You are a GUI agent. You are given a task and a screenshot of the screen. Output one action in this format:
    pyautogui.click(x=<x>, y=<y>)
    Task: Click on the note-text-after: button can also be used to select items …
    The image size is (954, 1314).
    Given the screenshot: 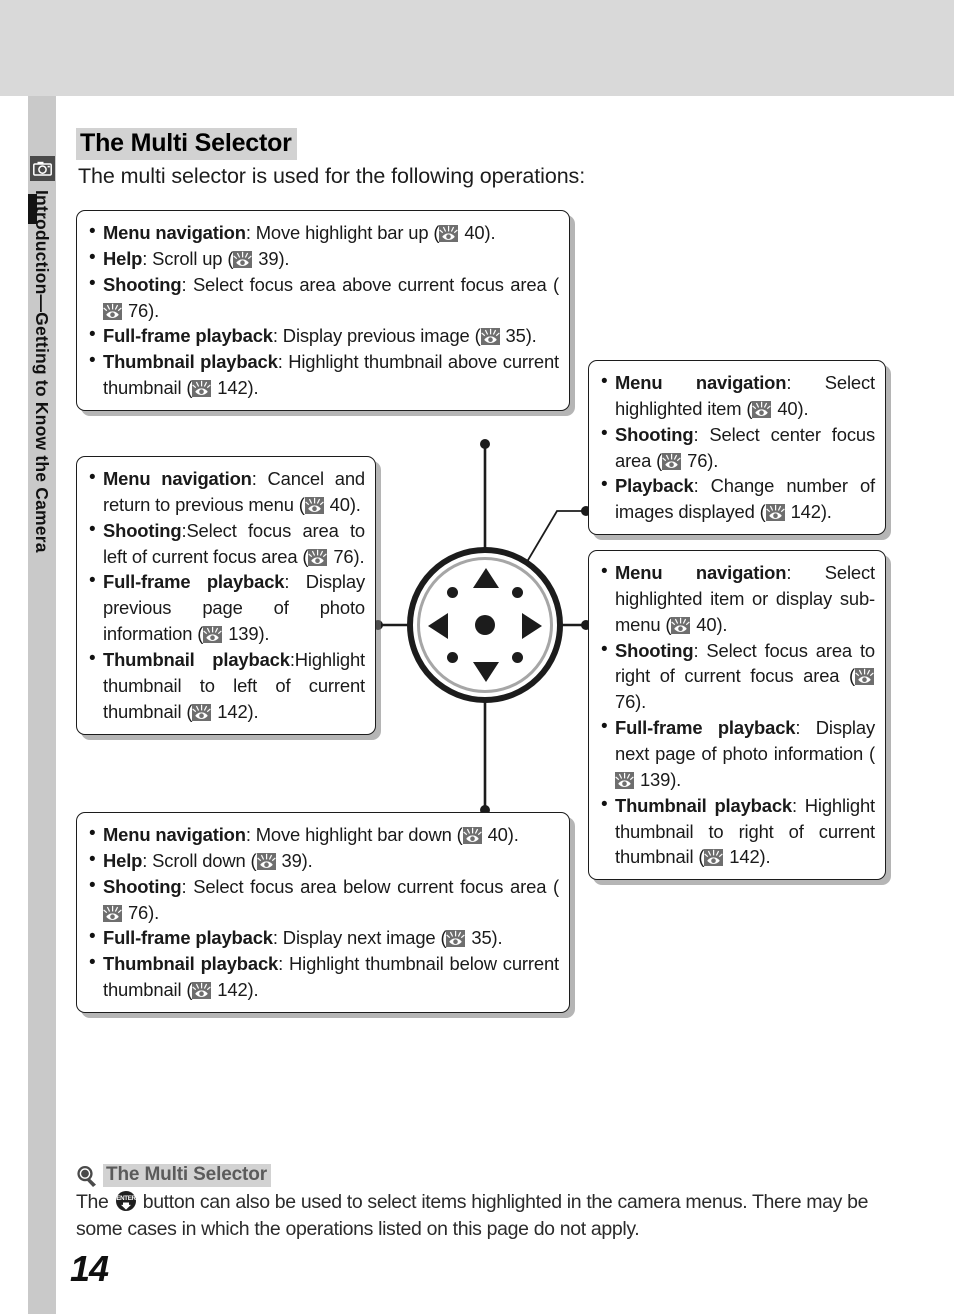 What is the action you would take?
    pyautogui.click(x=472, y=1215)
    